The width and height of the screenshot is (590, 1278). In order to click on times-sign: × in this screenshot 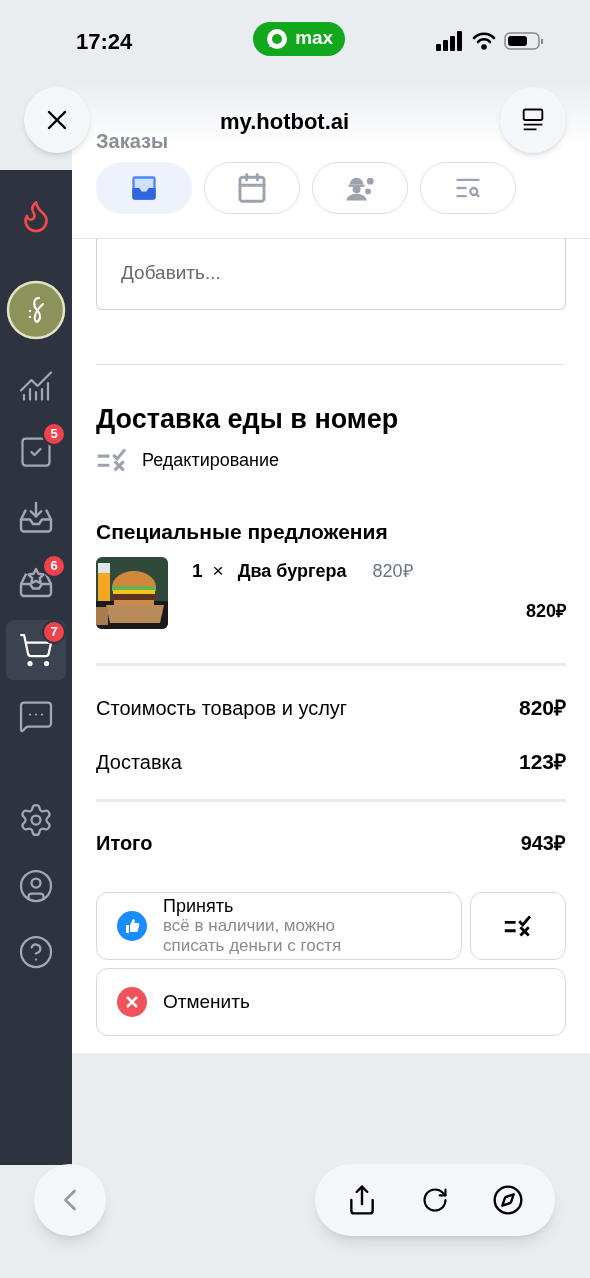, I will do `click(218, 571)`.